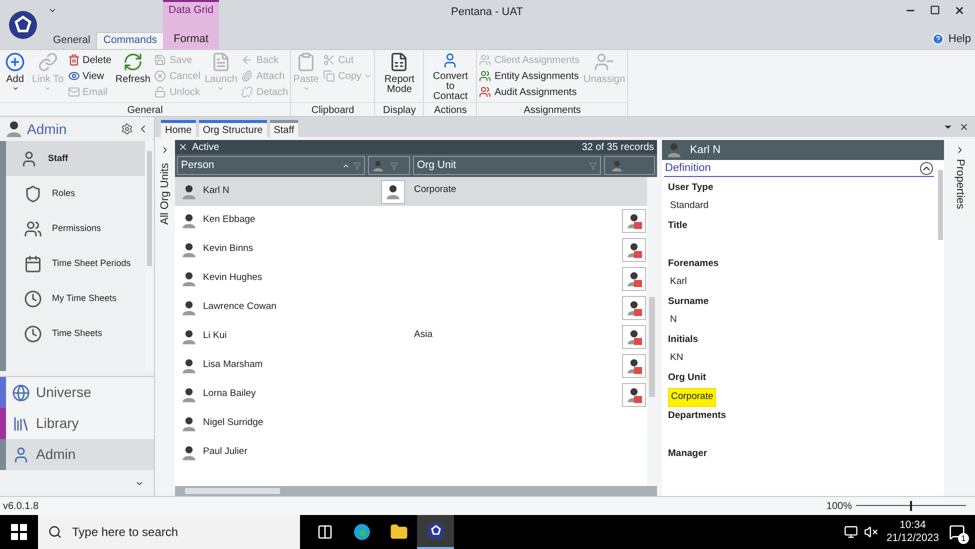 The height and width of the screenshot is (549, 975). I want to click on nav-section: Library, so click(77, 423).